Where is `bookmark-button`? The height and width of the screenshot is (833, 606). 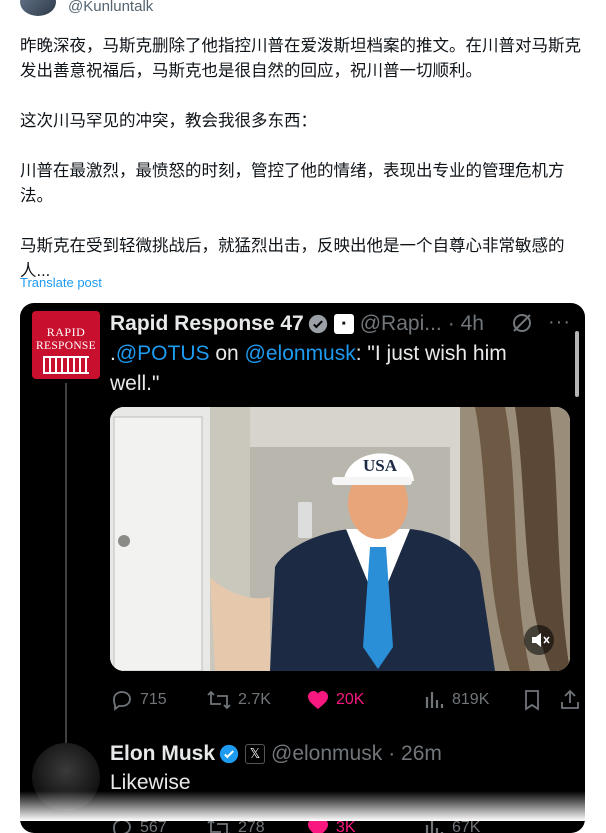 bookmark-button is located at coordinates (535, 700).